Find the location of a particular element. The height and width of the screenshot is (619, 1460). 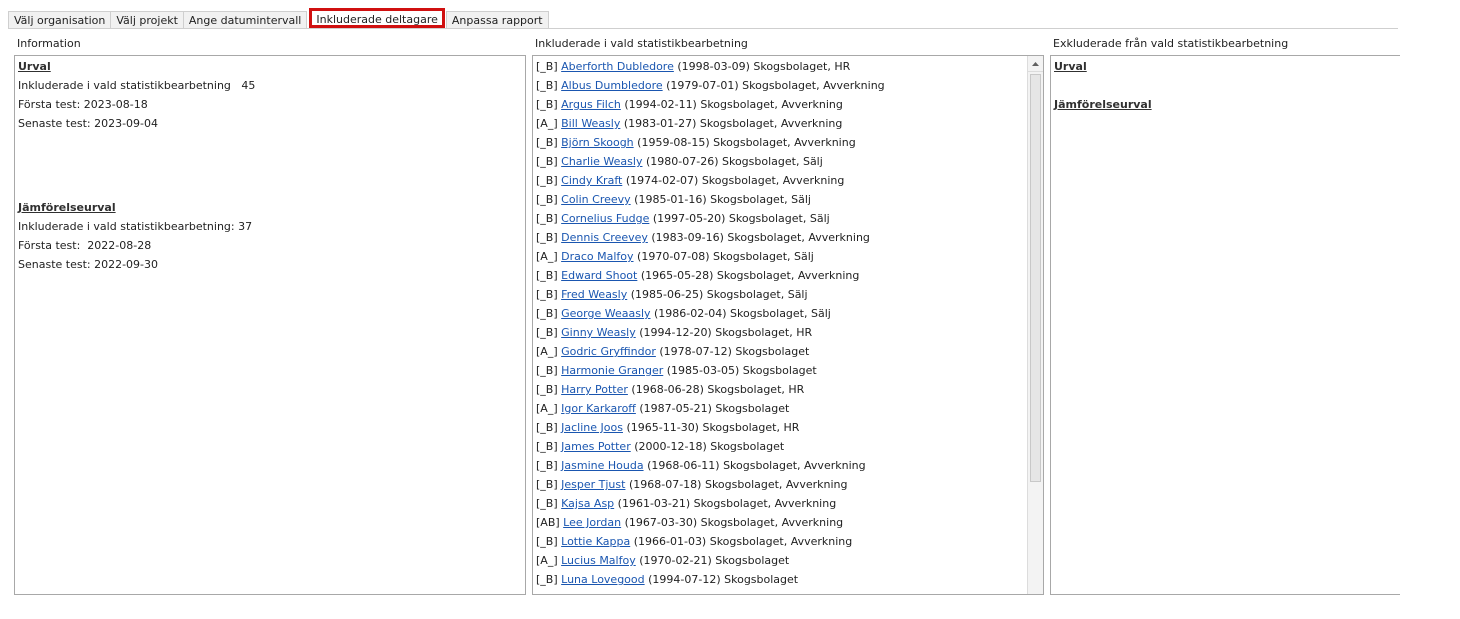

participant-details: (1968-07-18) Skogsbolaget, Avverkning is located at coordinates (738, 484).